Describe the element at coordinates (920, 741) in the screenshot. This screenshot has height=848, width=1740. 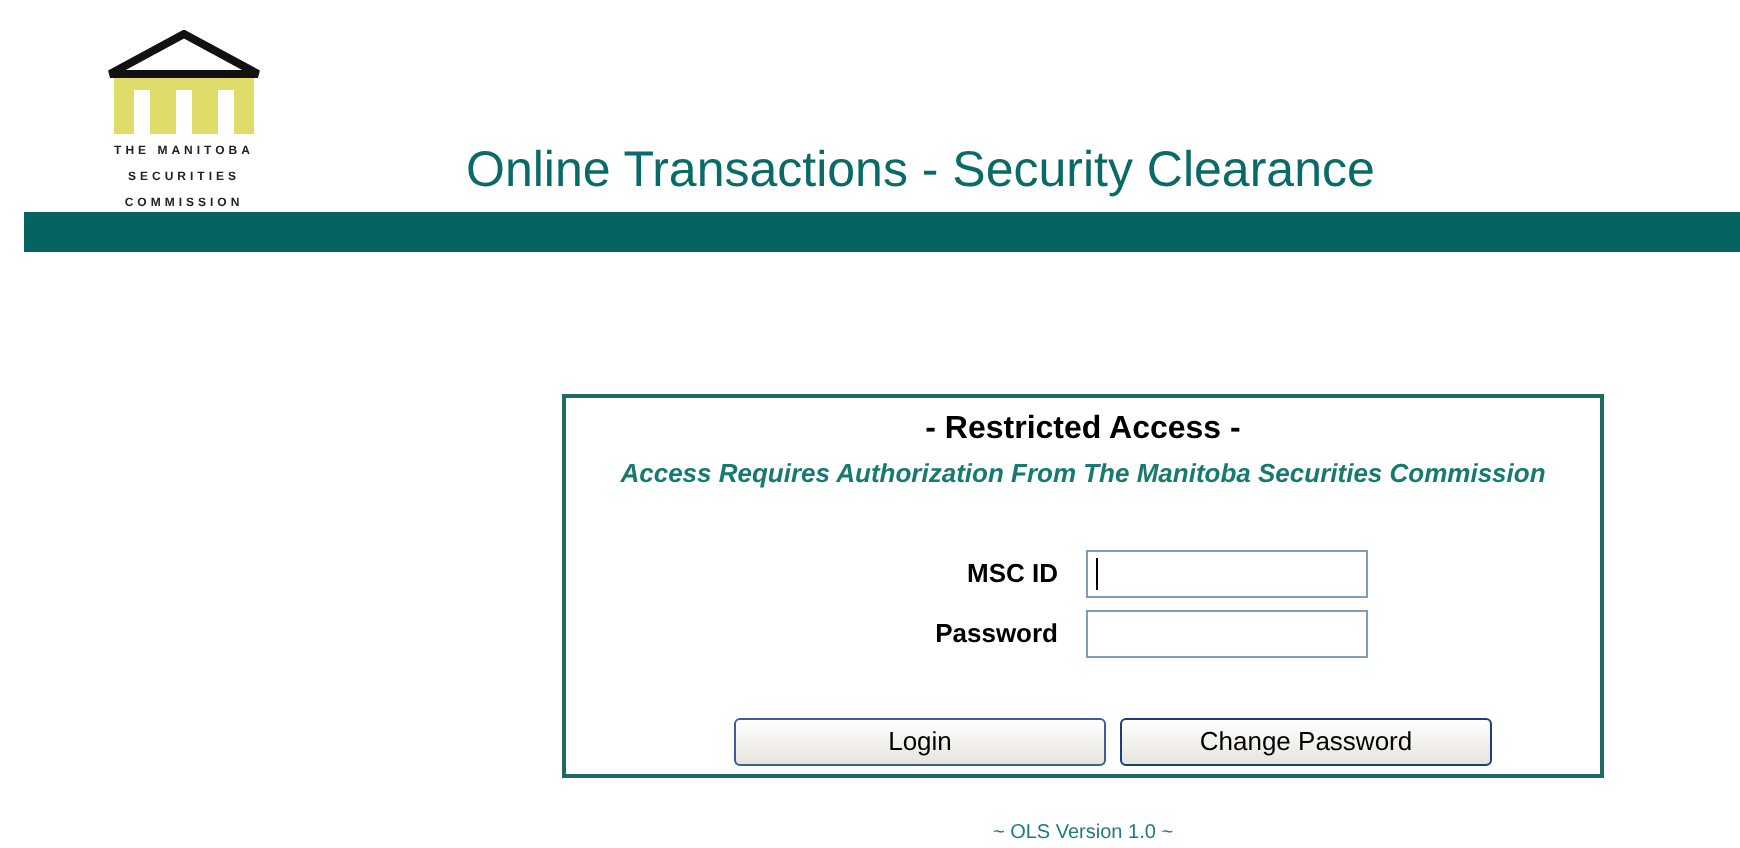
I see `login-button: Login` at that location.